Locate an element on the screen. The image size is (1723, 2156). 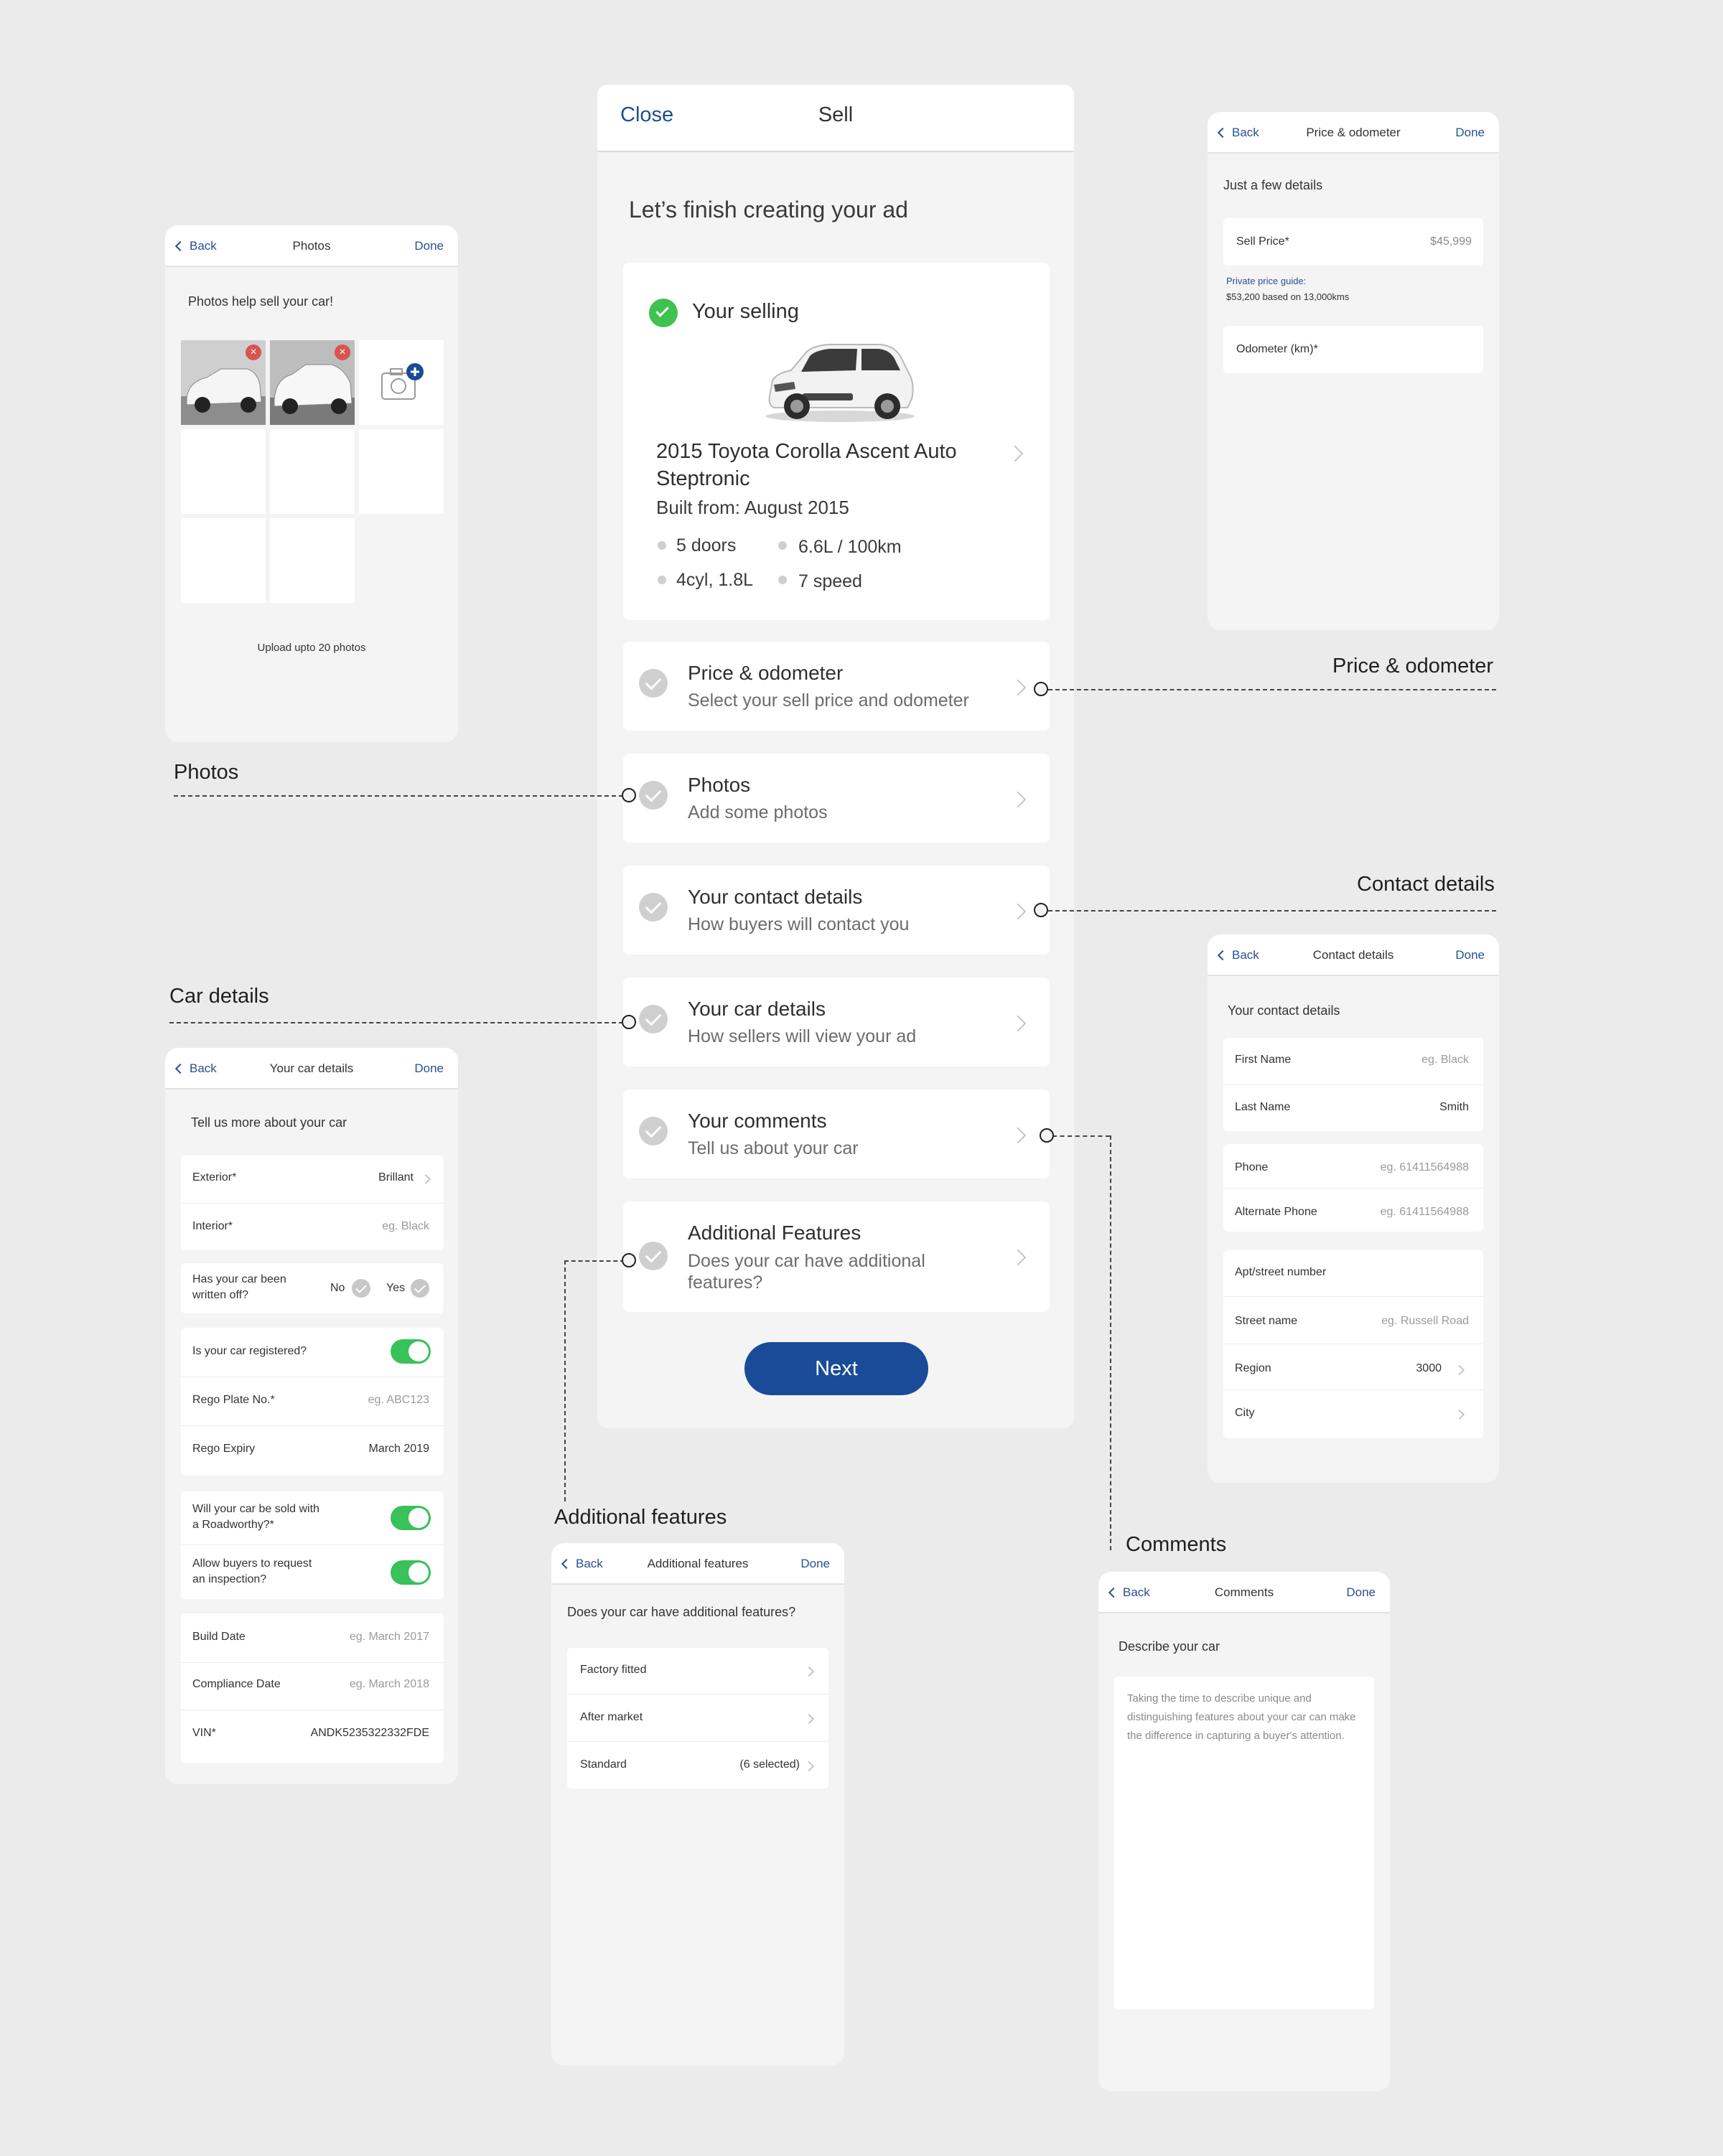
odometer-field: Odometer (km)* is located at coordinates (1353, 349).